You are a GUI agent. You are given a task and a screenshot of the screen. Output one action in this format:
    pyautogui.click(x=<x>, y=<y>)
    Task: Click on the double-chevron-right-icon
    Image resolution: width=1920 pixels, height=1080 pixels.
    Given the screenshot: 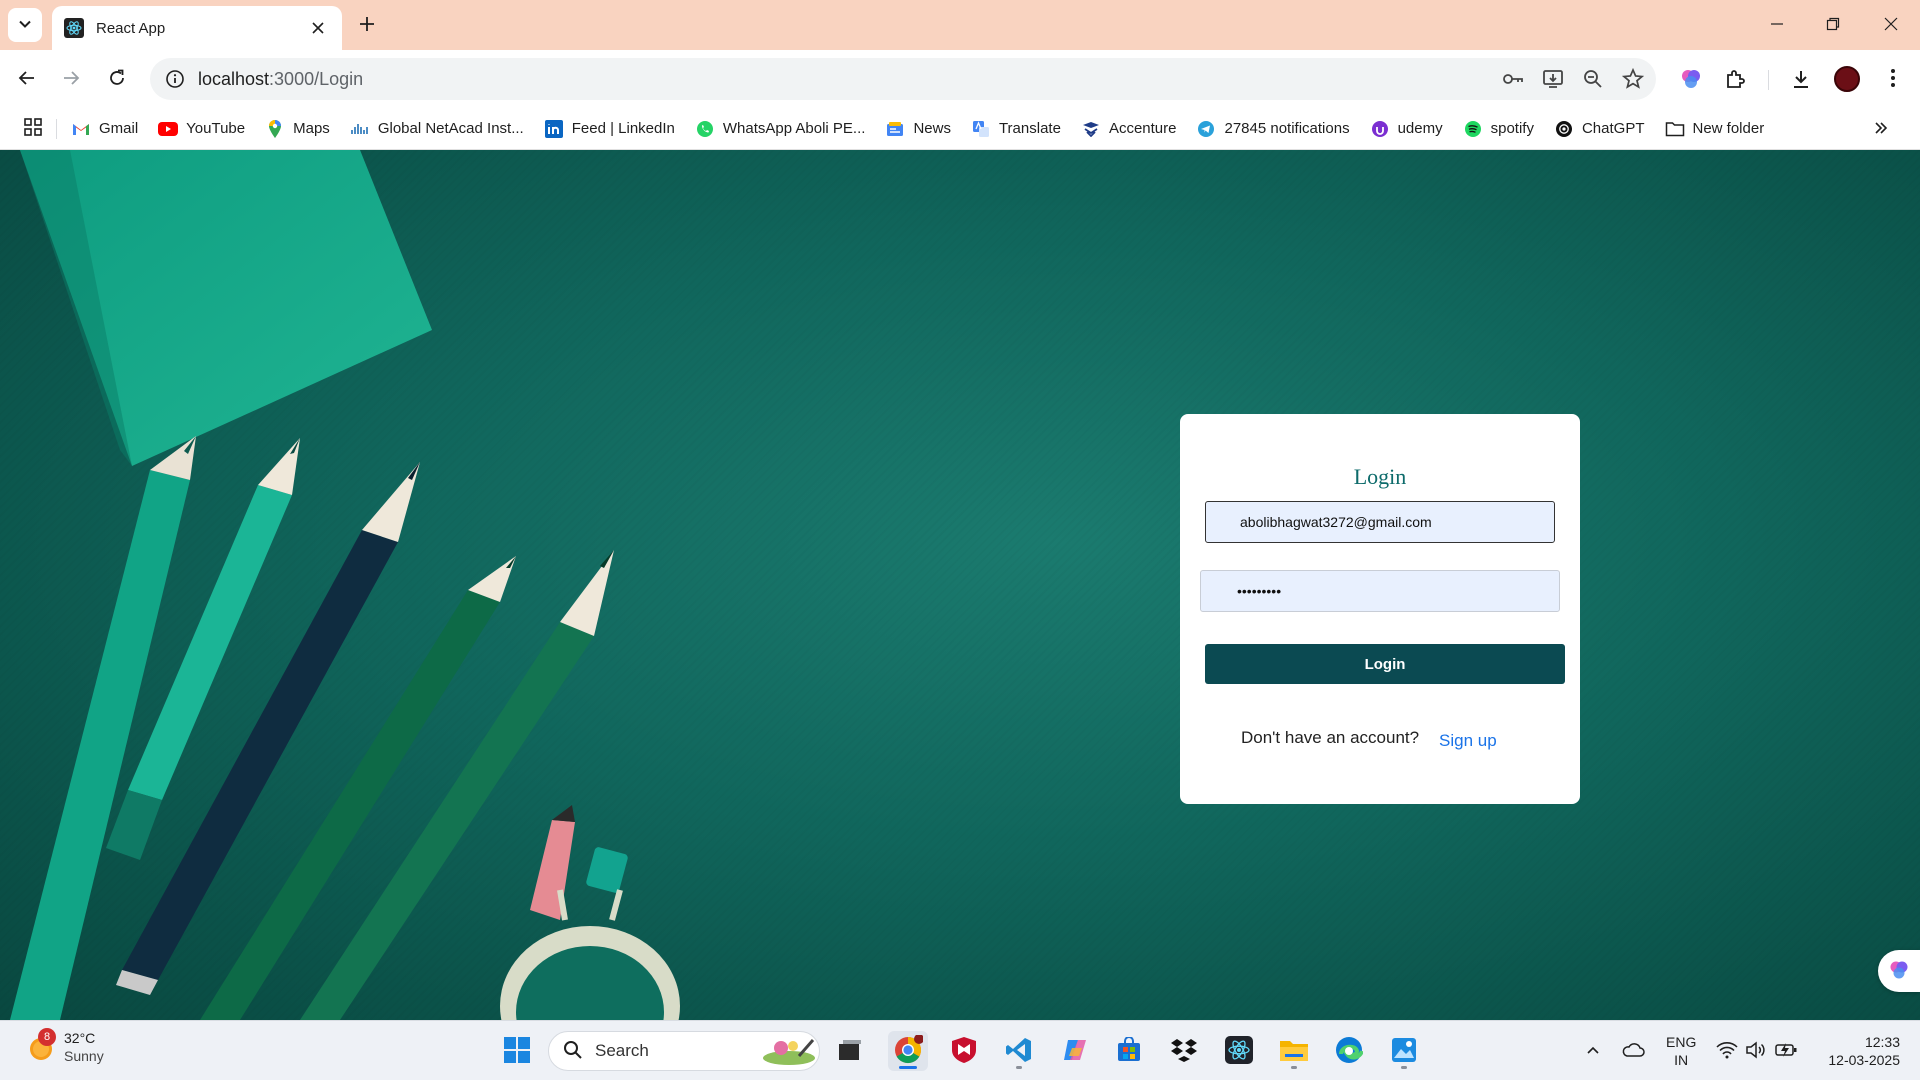 What is the action you would take?
    pyautogui.click(x=1881, y=129)
    